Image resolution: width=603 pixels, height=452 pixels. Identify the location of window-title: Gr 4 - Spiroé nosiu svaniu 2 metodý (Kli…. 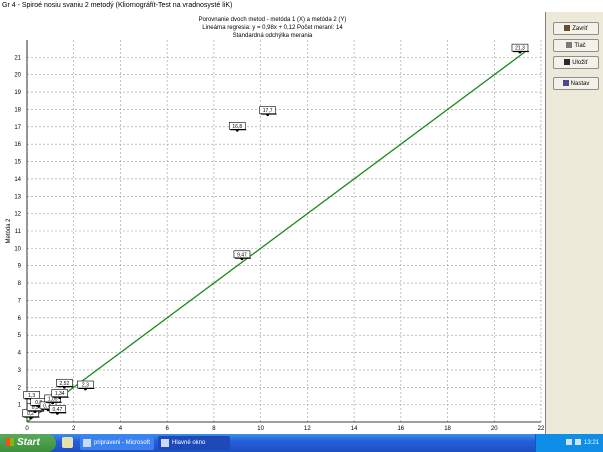
(117, 5).